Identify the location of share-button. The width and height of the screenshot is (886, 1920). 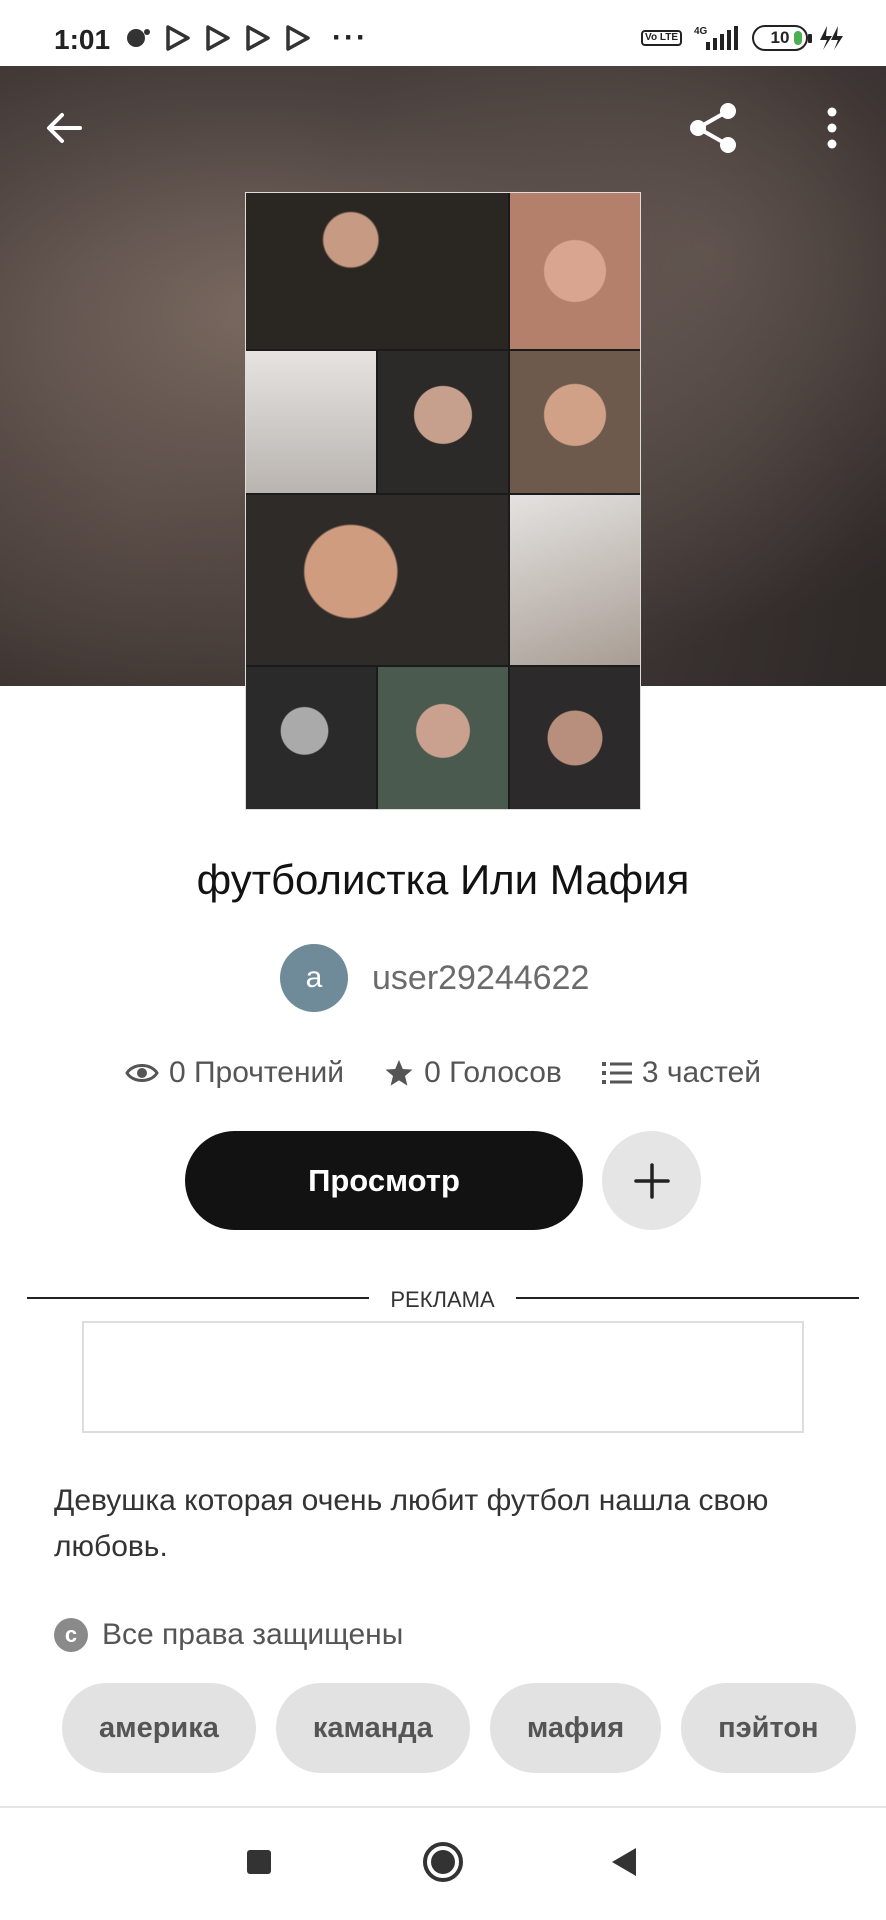
(714, 128).